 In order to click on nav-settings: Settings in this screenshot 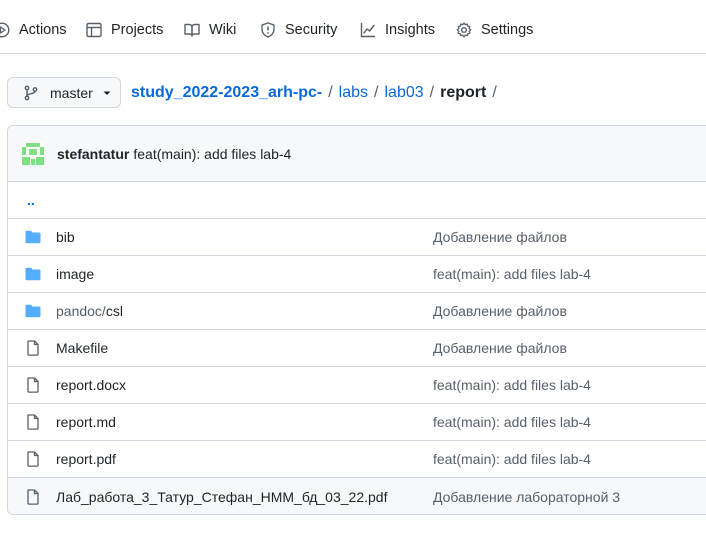, I will do `click(494, 30)`.